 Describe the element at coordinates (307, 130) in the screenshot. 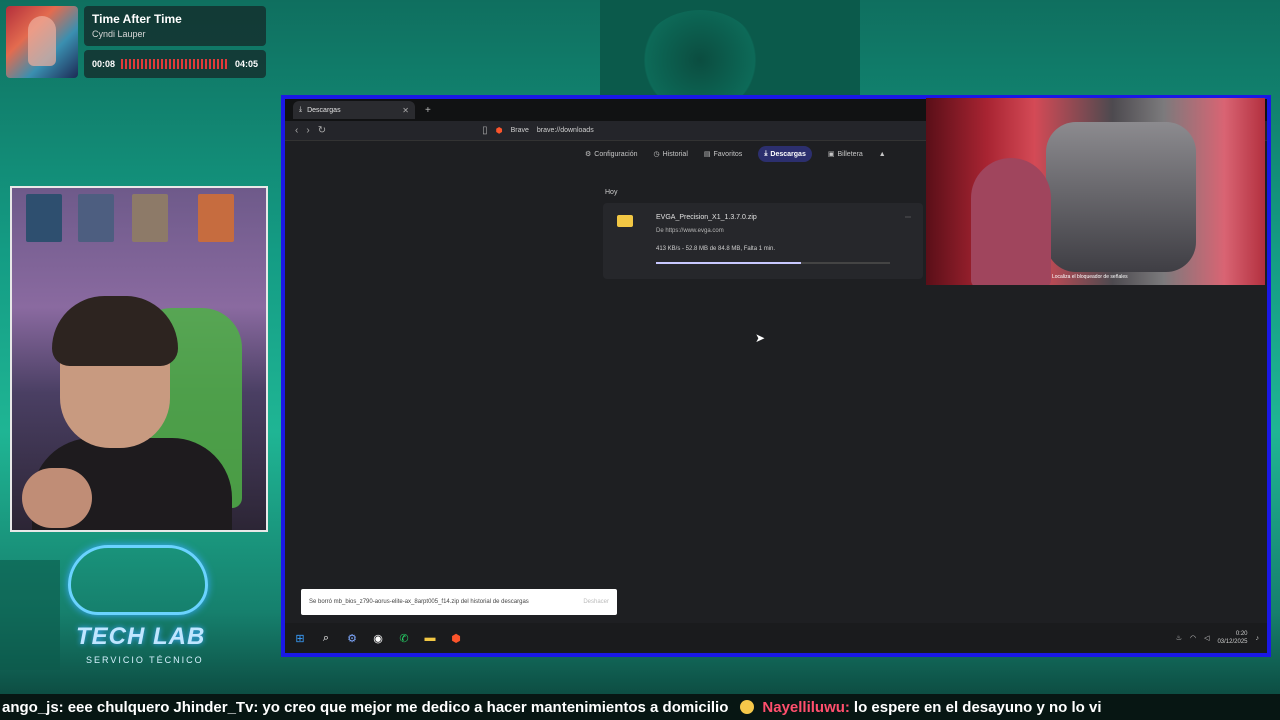

I see `forward-icon: ›` at that location.